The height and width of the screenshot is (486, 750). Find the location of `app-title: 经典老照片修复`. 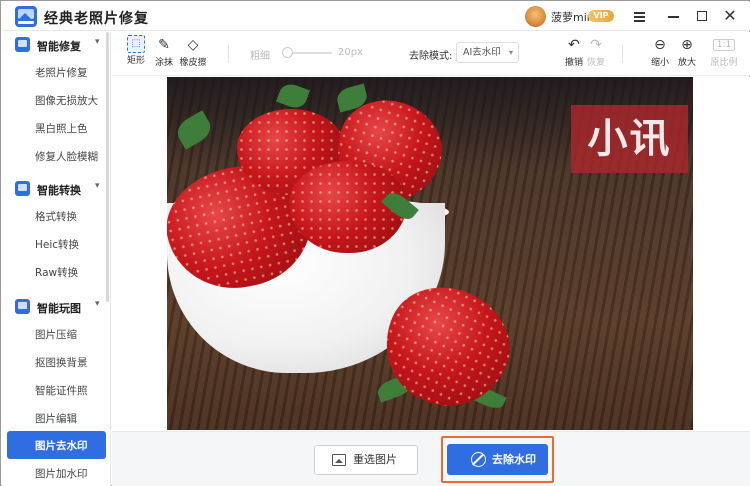

app-title: 经典老照片修复 is located at coordinates (96, 18).